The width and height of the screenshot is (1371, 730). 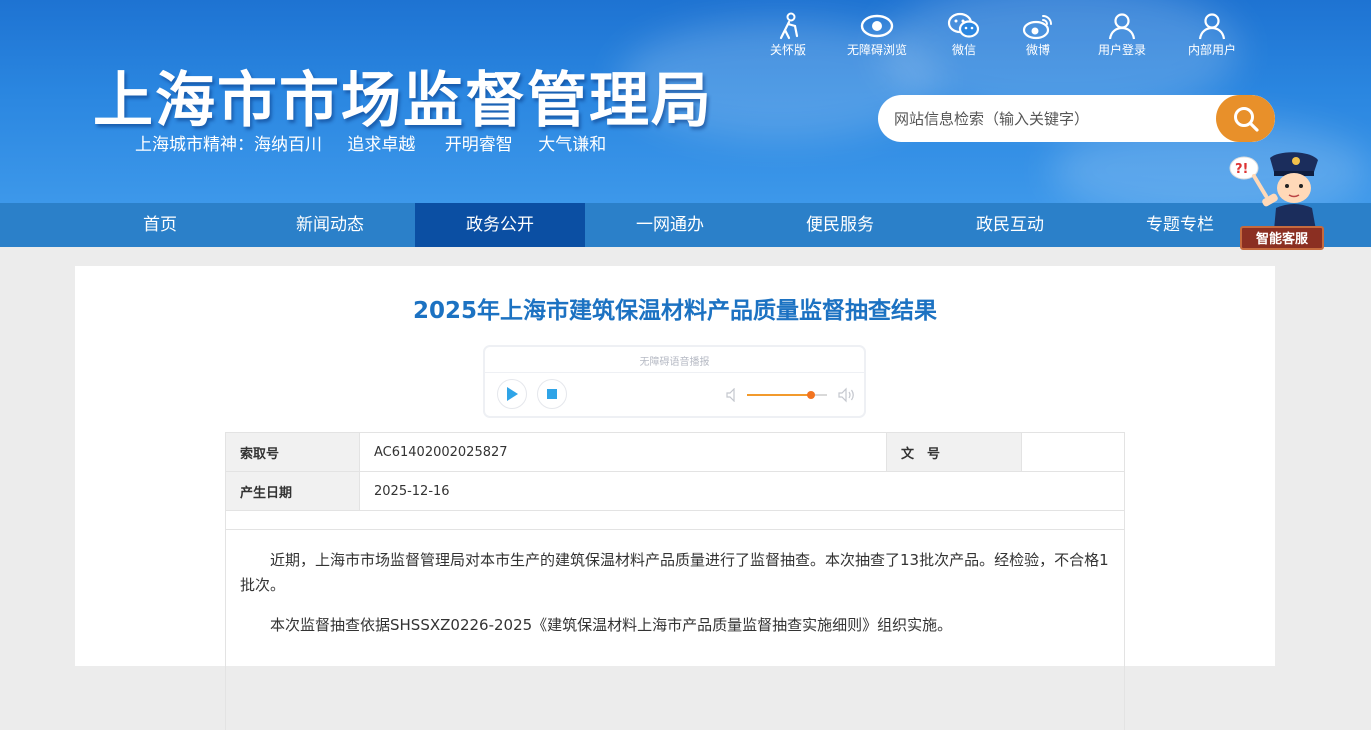 I want to click on nav-item-online-services: 一网通办, so click(x=670, y=225).